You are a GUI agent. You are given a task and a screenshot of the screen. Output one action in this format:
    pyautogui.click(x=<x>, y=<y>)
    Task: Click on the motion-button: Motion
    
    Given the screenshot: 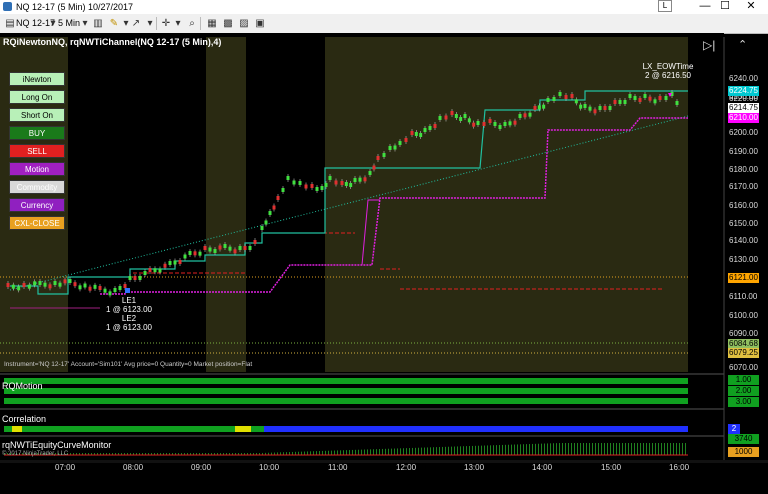 What is the action you would take?
    pyautogui.click(x=37, y=169)
    